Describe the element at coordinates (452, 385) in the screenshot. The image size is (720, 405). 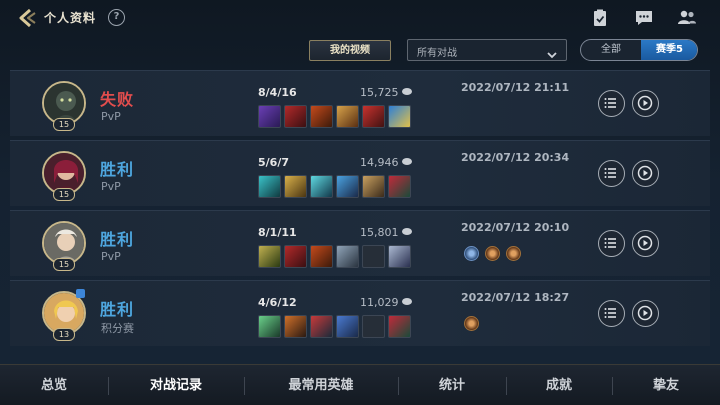
I see `tab-stats: 统计` at that location.